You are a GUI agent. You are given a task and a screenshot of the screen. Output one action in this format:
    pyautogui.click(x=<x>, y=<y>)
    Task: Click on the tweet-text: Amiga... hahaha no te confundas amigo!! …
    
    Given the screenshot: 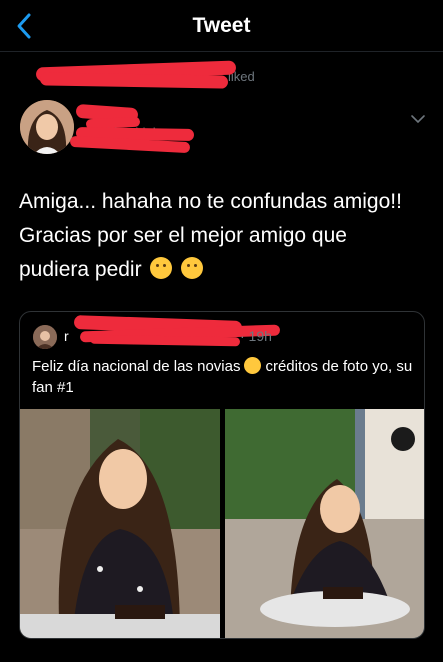 What is the action you would take?
    pyautogui.click(x=223, y=236)
    